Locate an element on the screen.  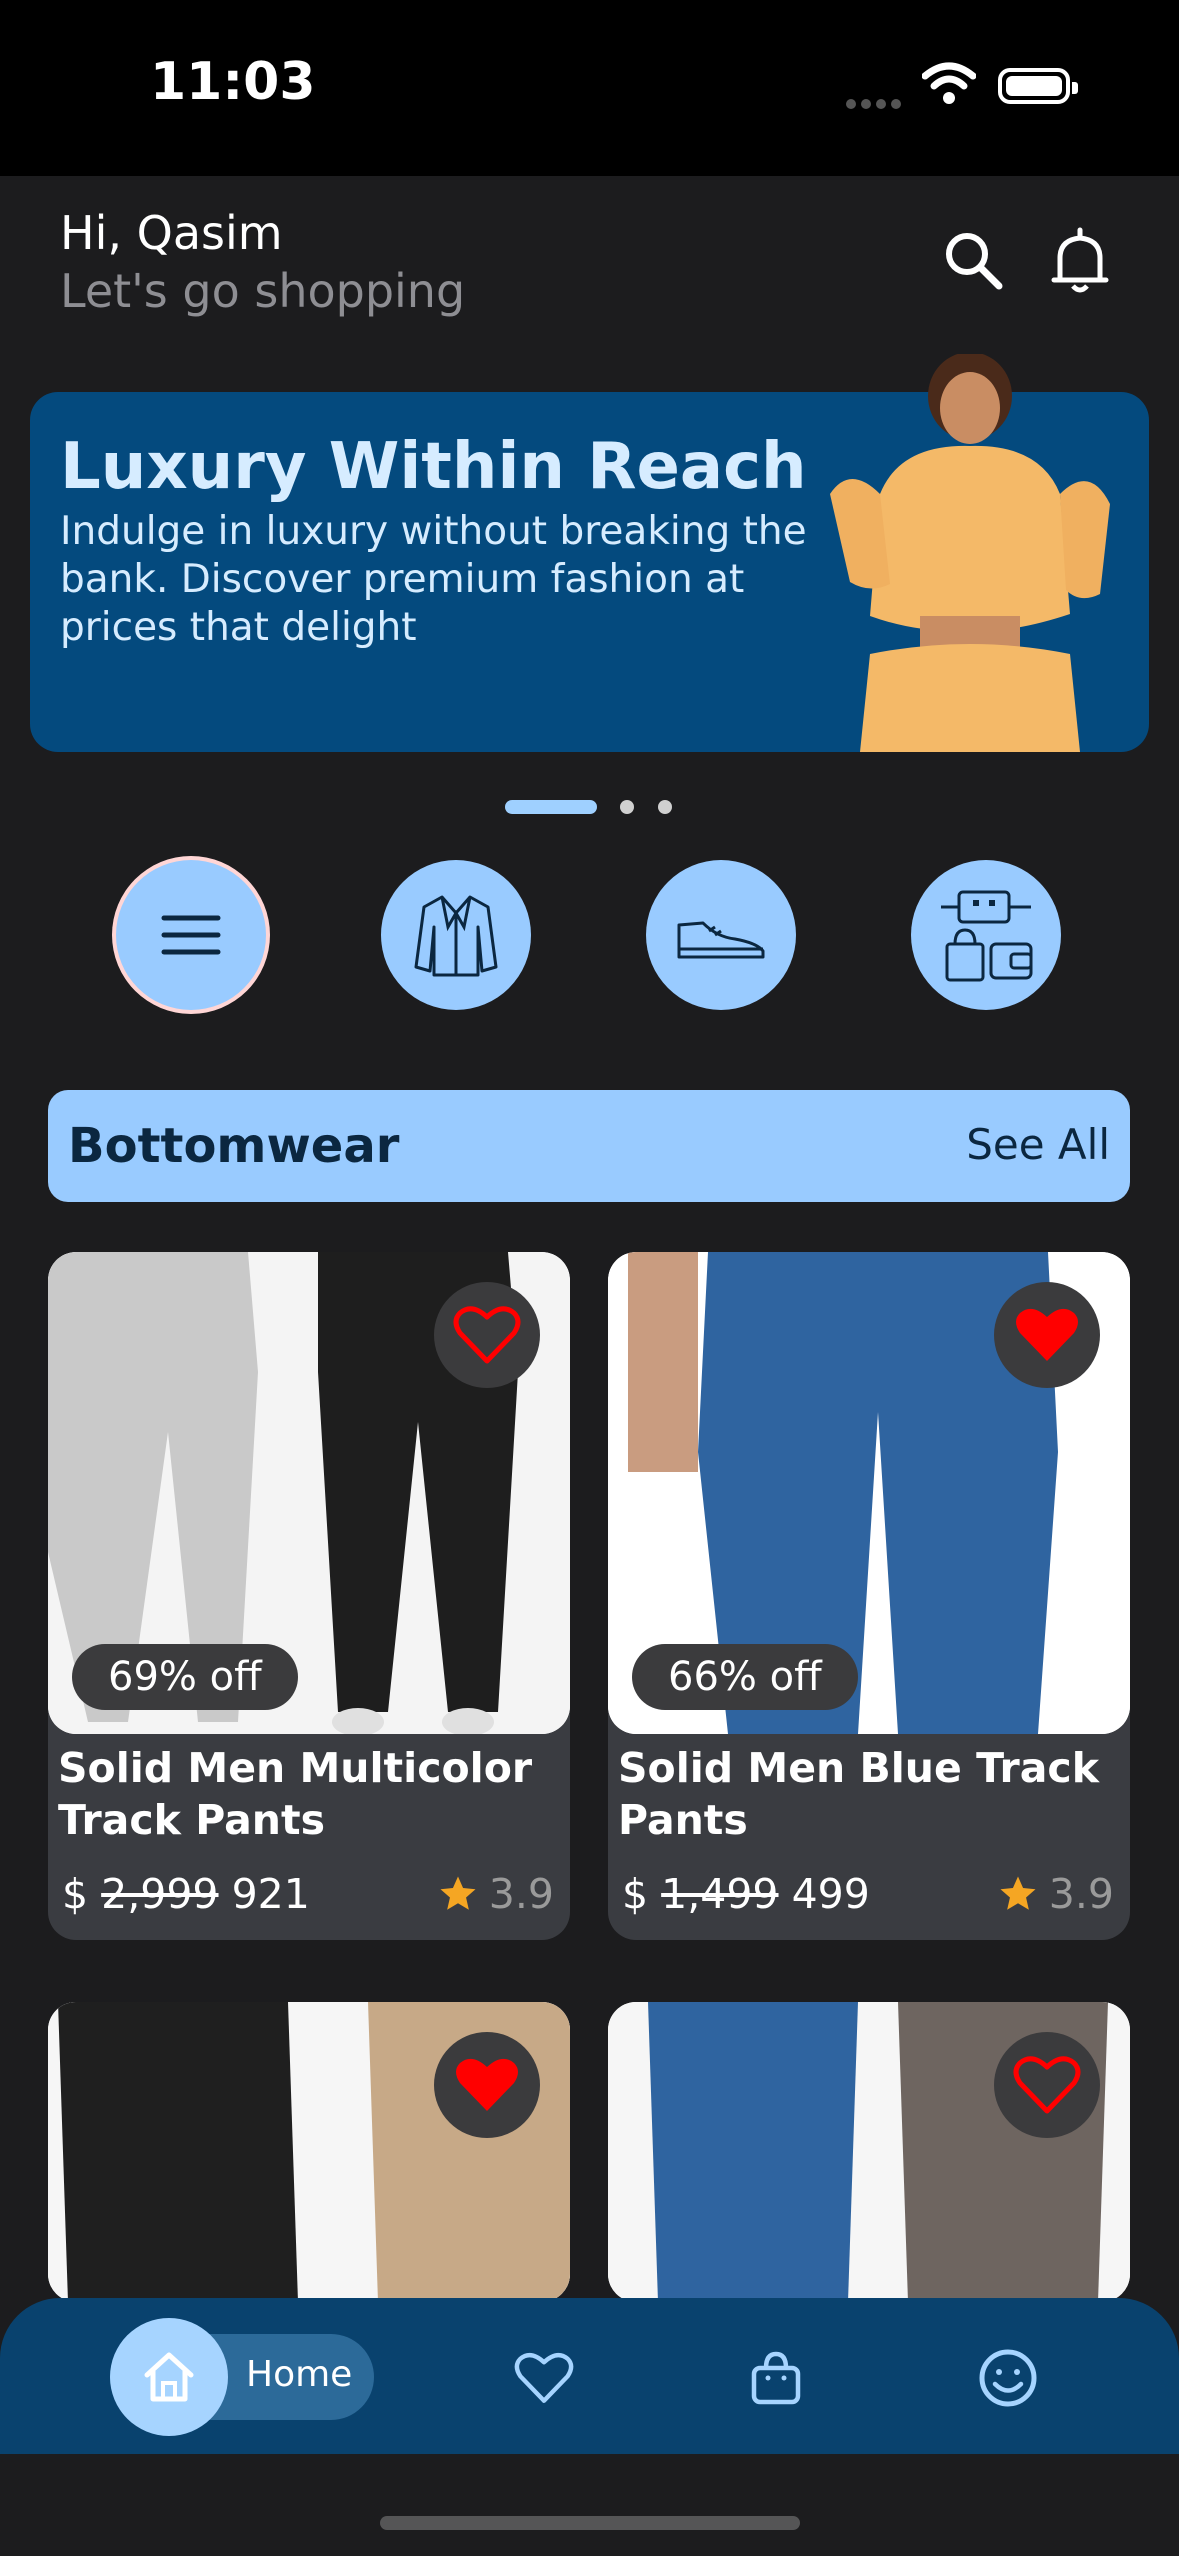
home-icon is located at coordinates (169, 2377).